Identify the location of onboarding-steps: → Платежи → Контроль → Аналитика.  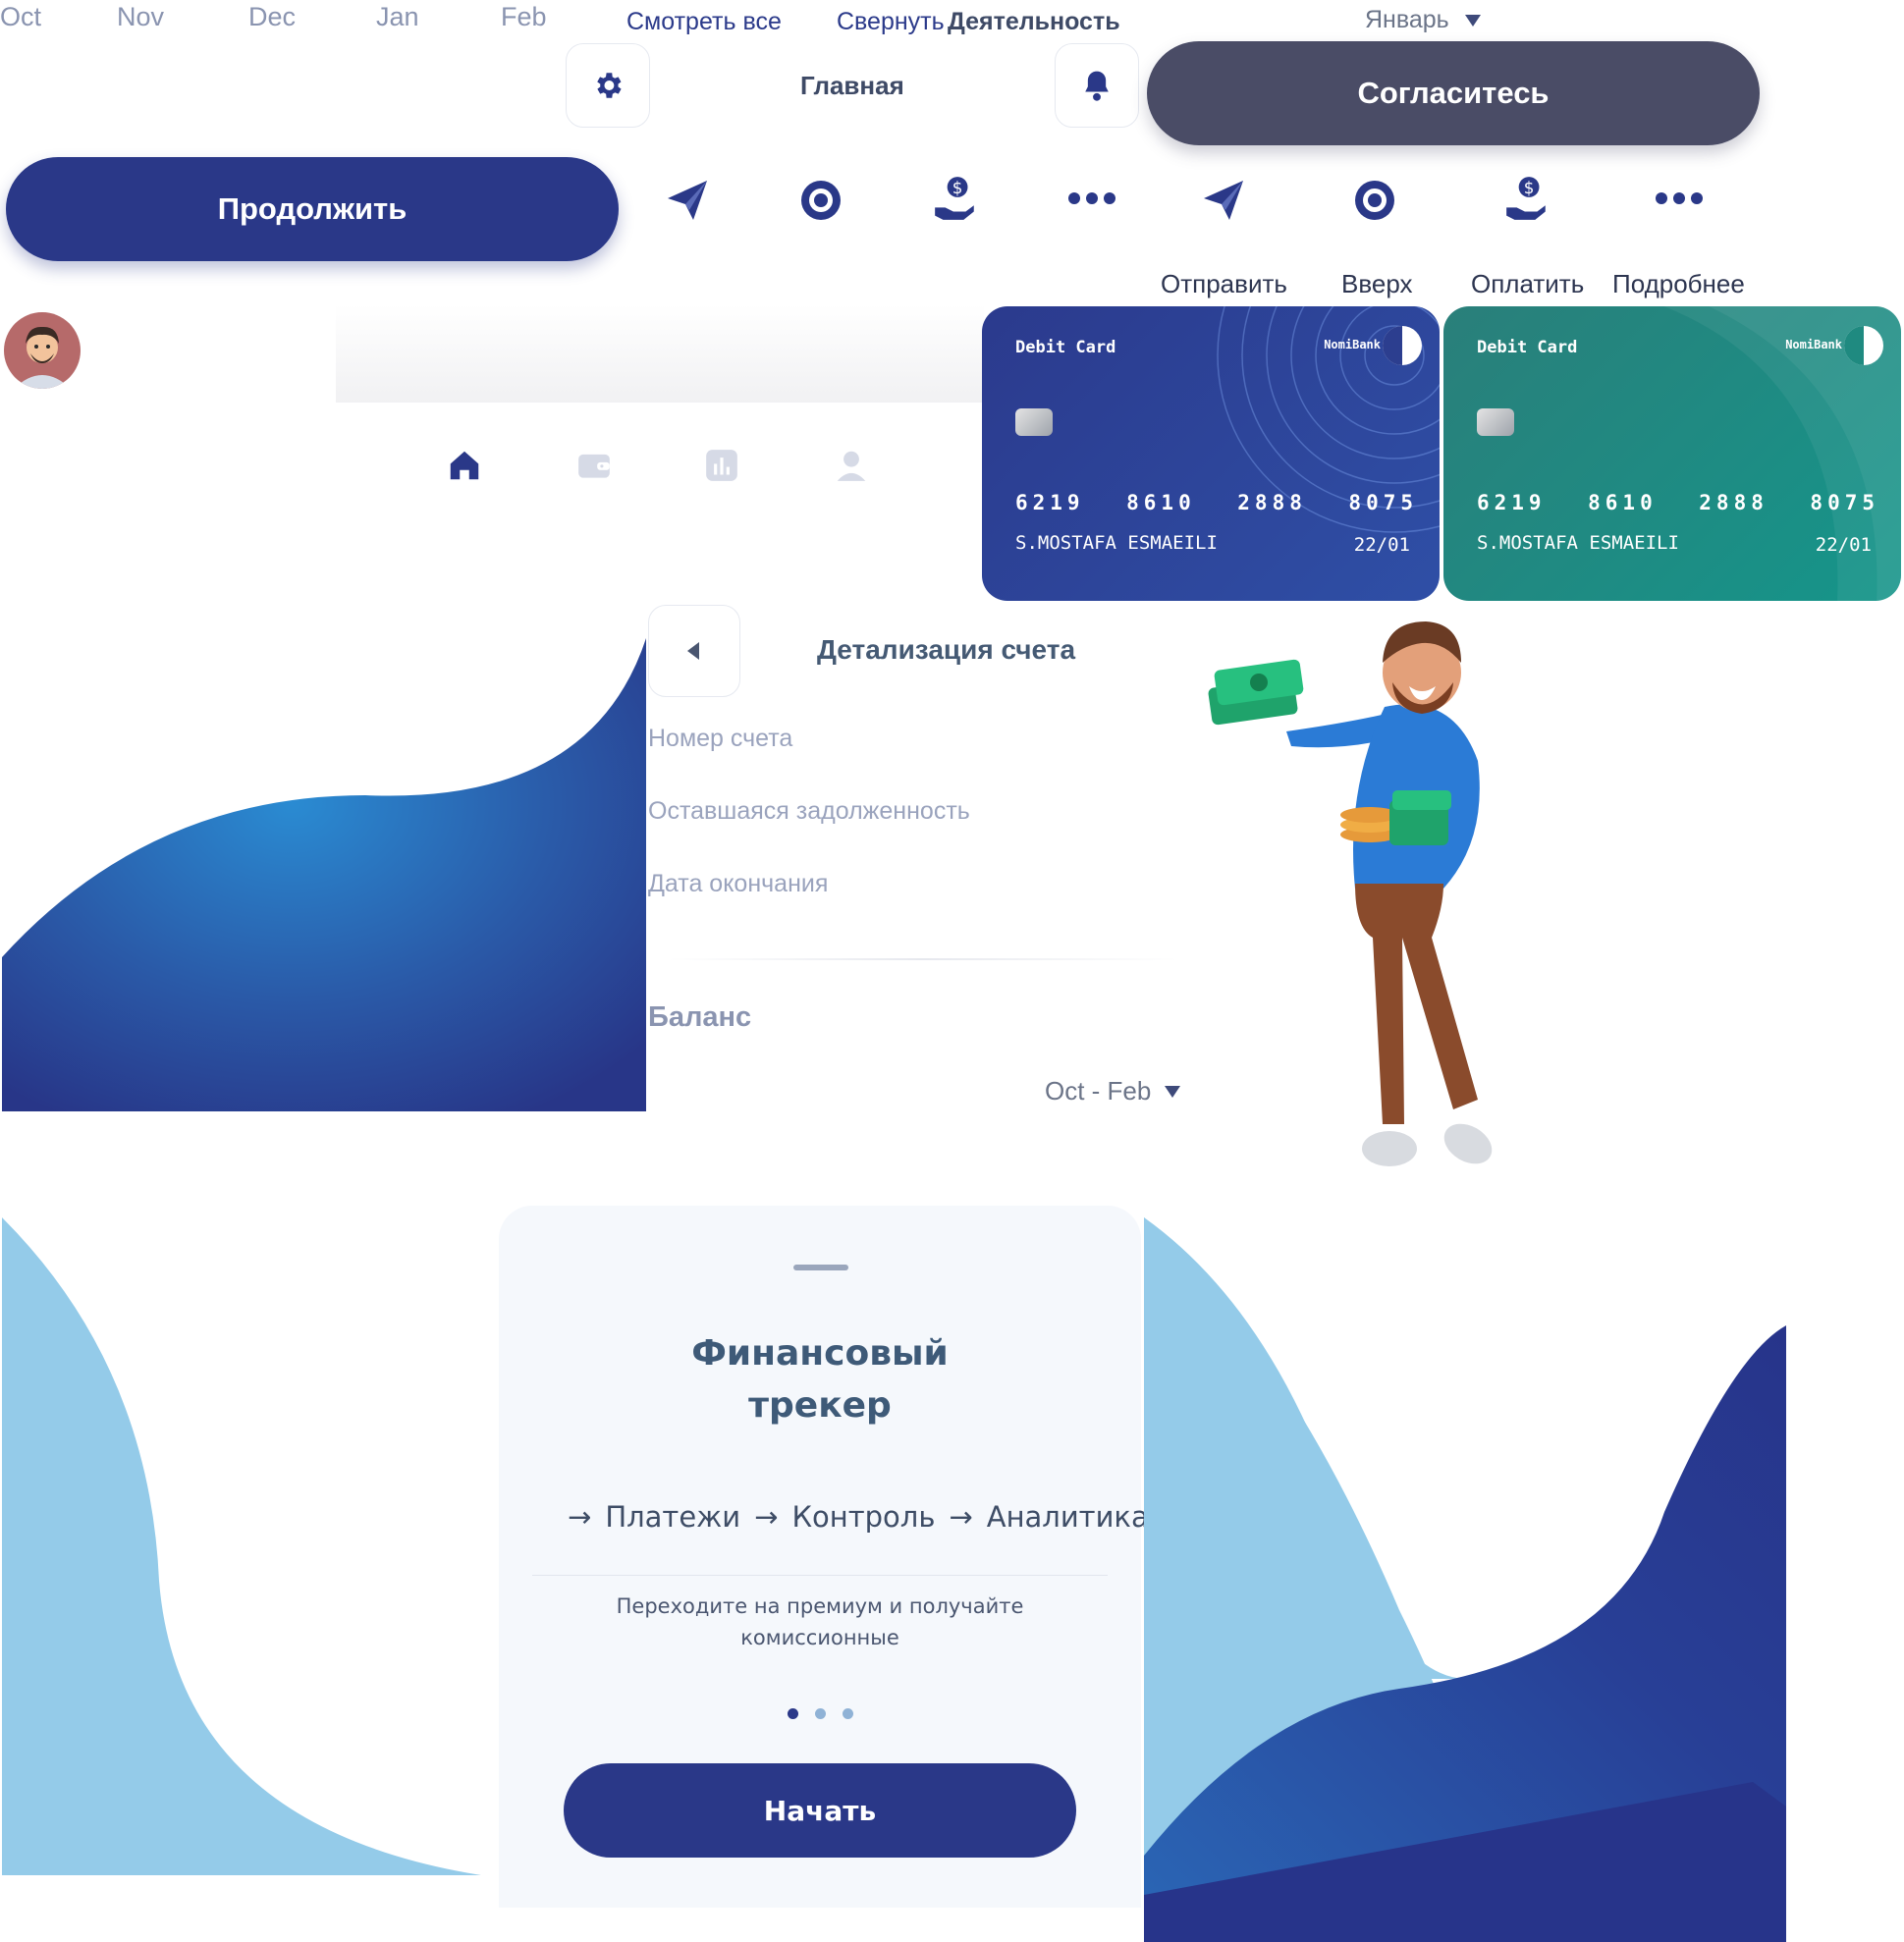
(858, 1517).